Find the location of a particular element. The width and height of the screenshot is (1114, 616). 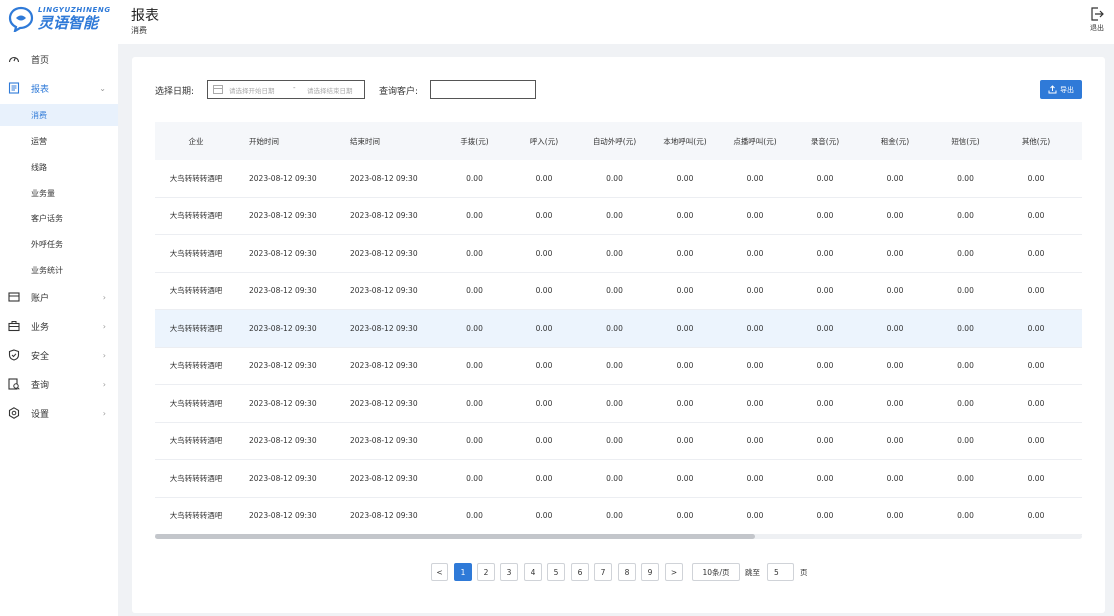

customer-search-input is located at coordinates (483, 89).